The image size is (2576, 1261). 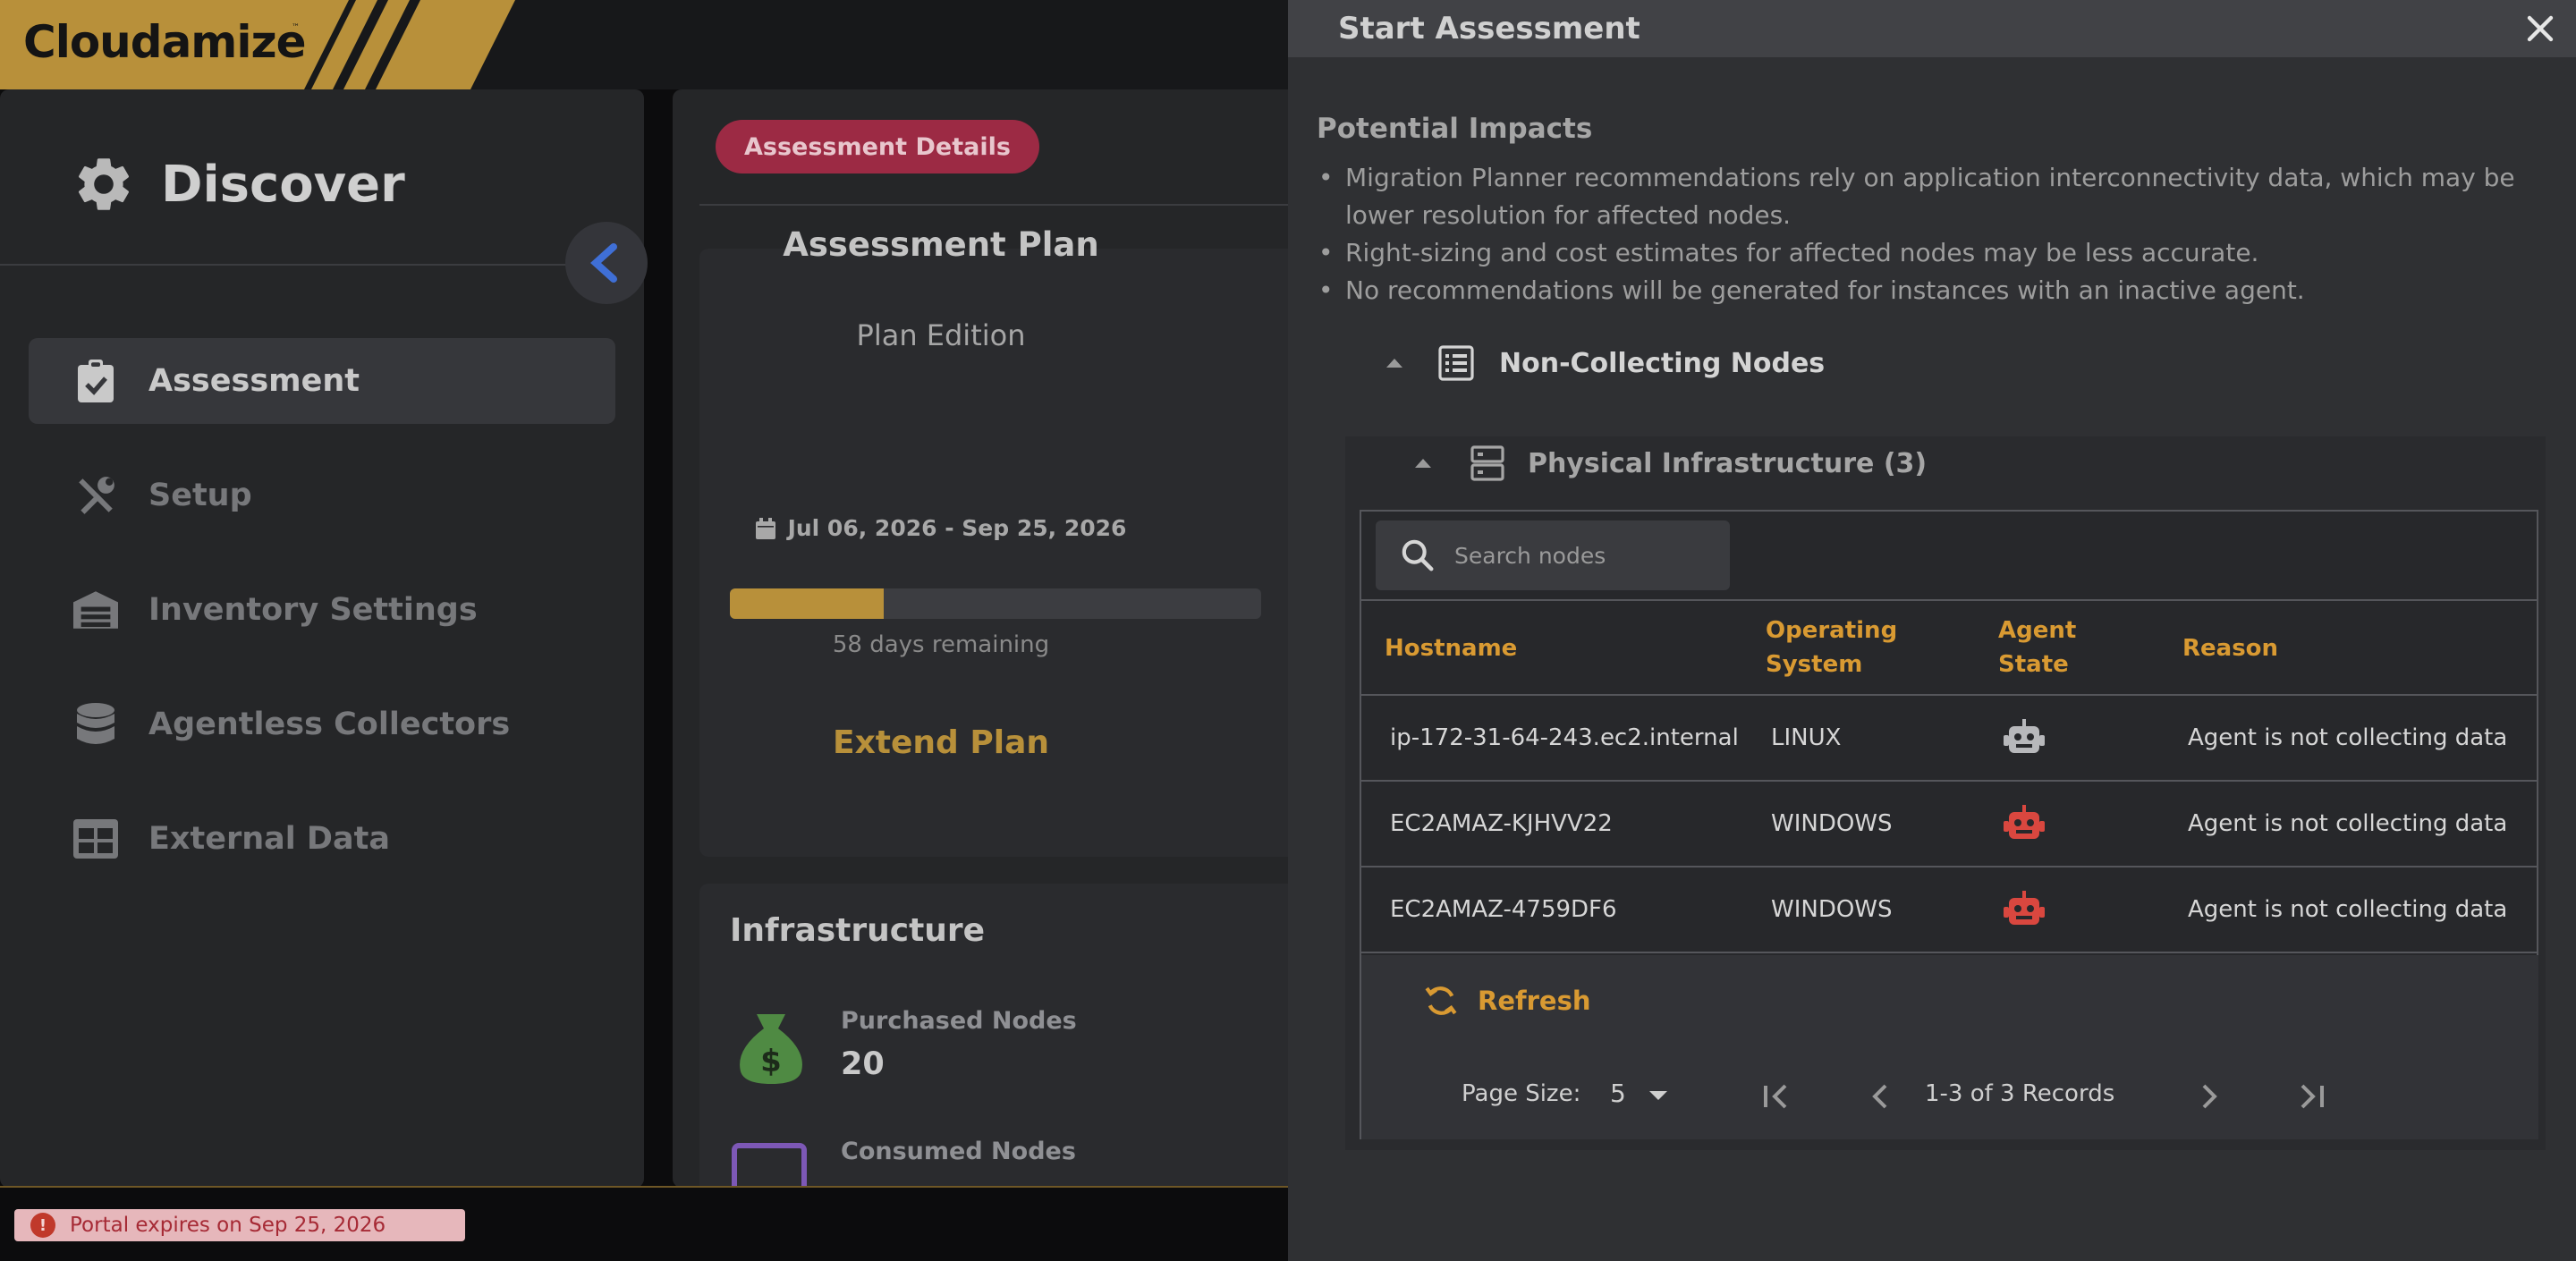 What do you see at coordinates (1564, 737) in the screenshot?
I see `cell-hostname: ip-172-31-64-243.ec2.internal` at bounding box center [1564, 737].